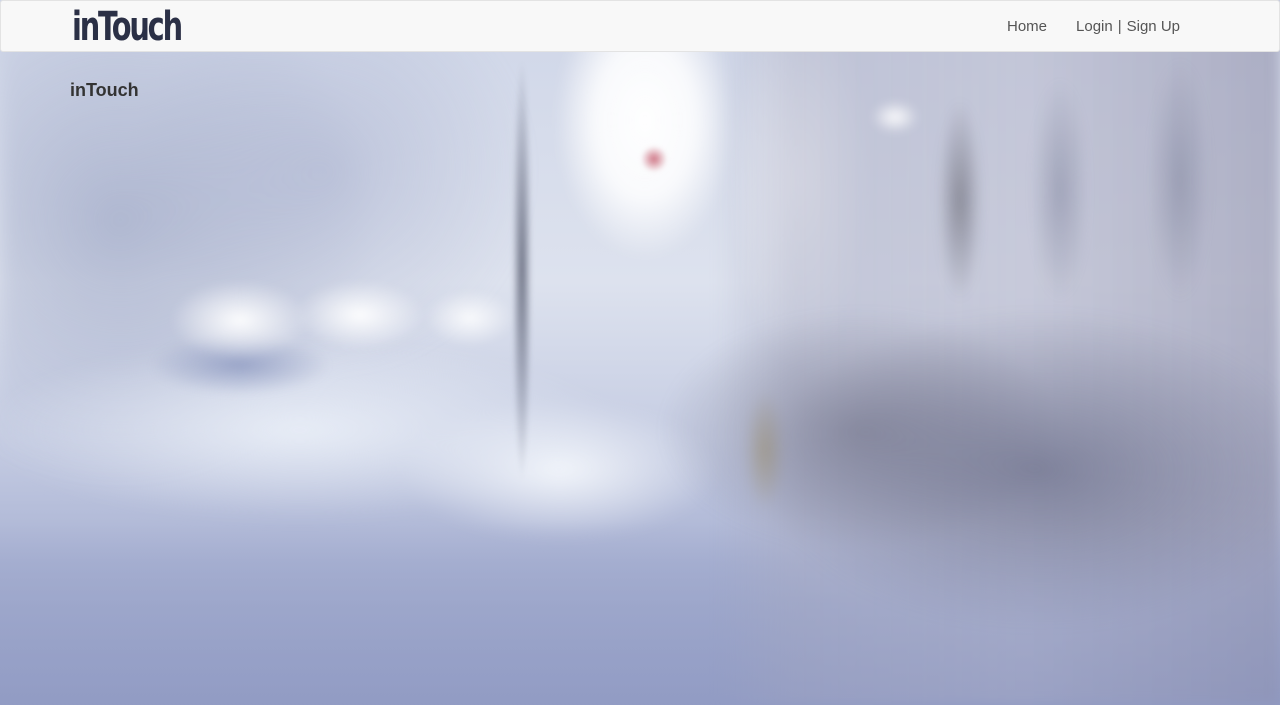  I want to click on nav-login-link: Login, so click(1094, 26).